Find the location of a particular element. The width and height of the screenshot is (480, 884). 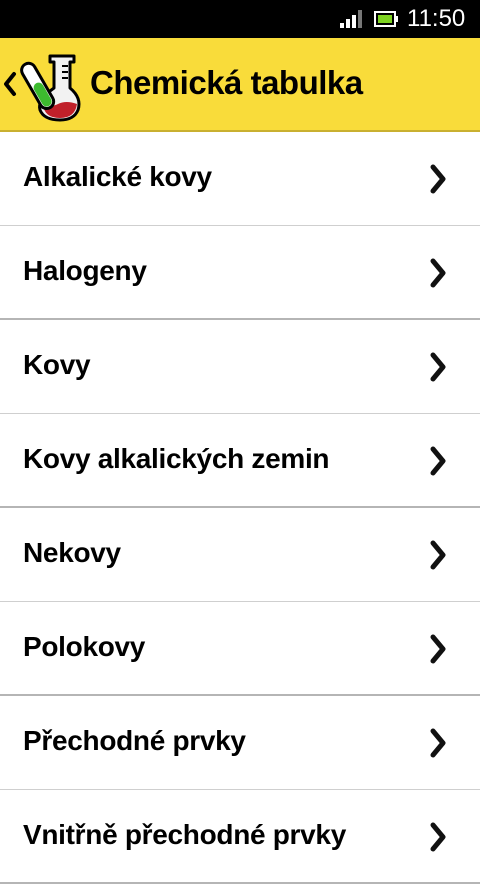

back-chevron-icon is located at coordinates (10, 84).